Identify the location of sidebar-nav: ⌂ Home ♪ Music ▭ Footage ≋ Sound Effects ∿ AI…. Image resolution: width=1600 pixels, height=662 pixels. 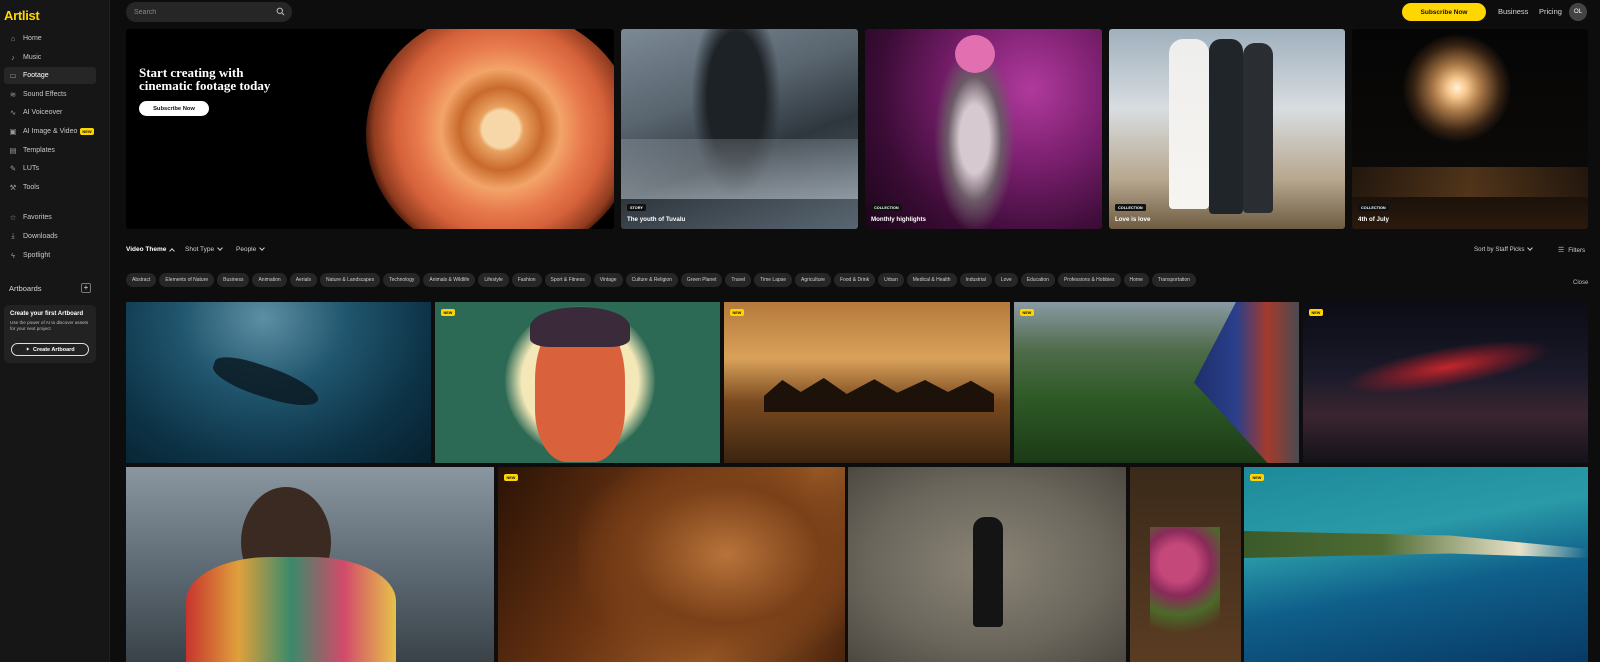
(50, 147).